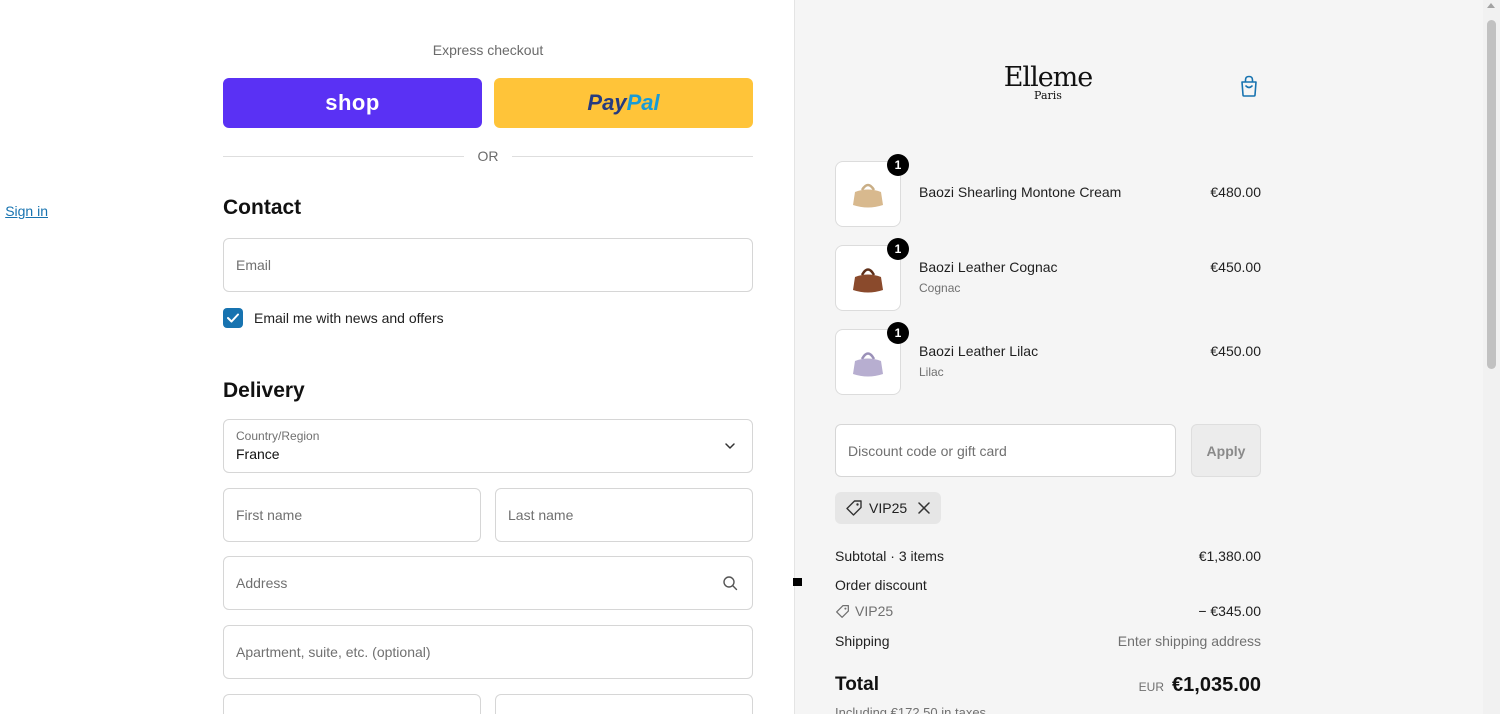 This screenshot has height=714, width=1500. What do you see at coordinates (488, 583) in the screenshot?
I see `address-field: Address` at bounding box center [488, 583].